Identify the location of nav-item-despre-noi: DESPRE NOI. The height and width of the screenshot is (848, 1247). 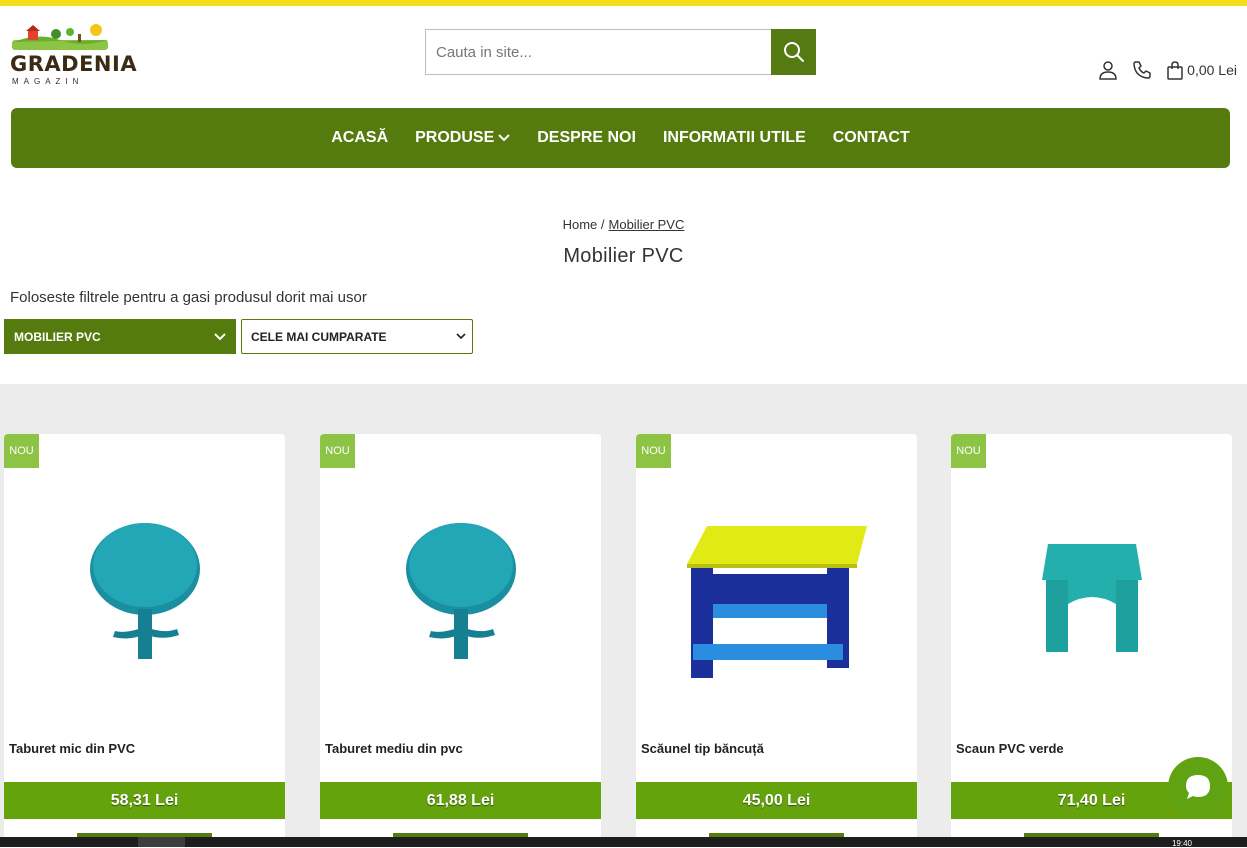
(586, 138).